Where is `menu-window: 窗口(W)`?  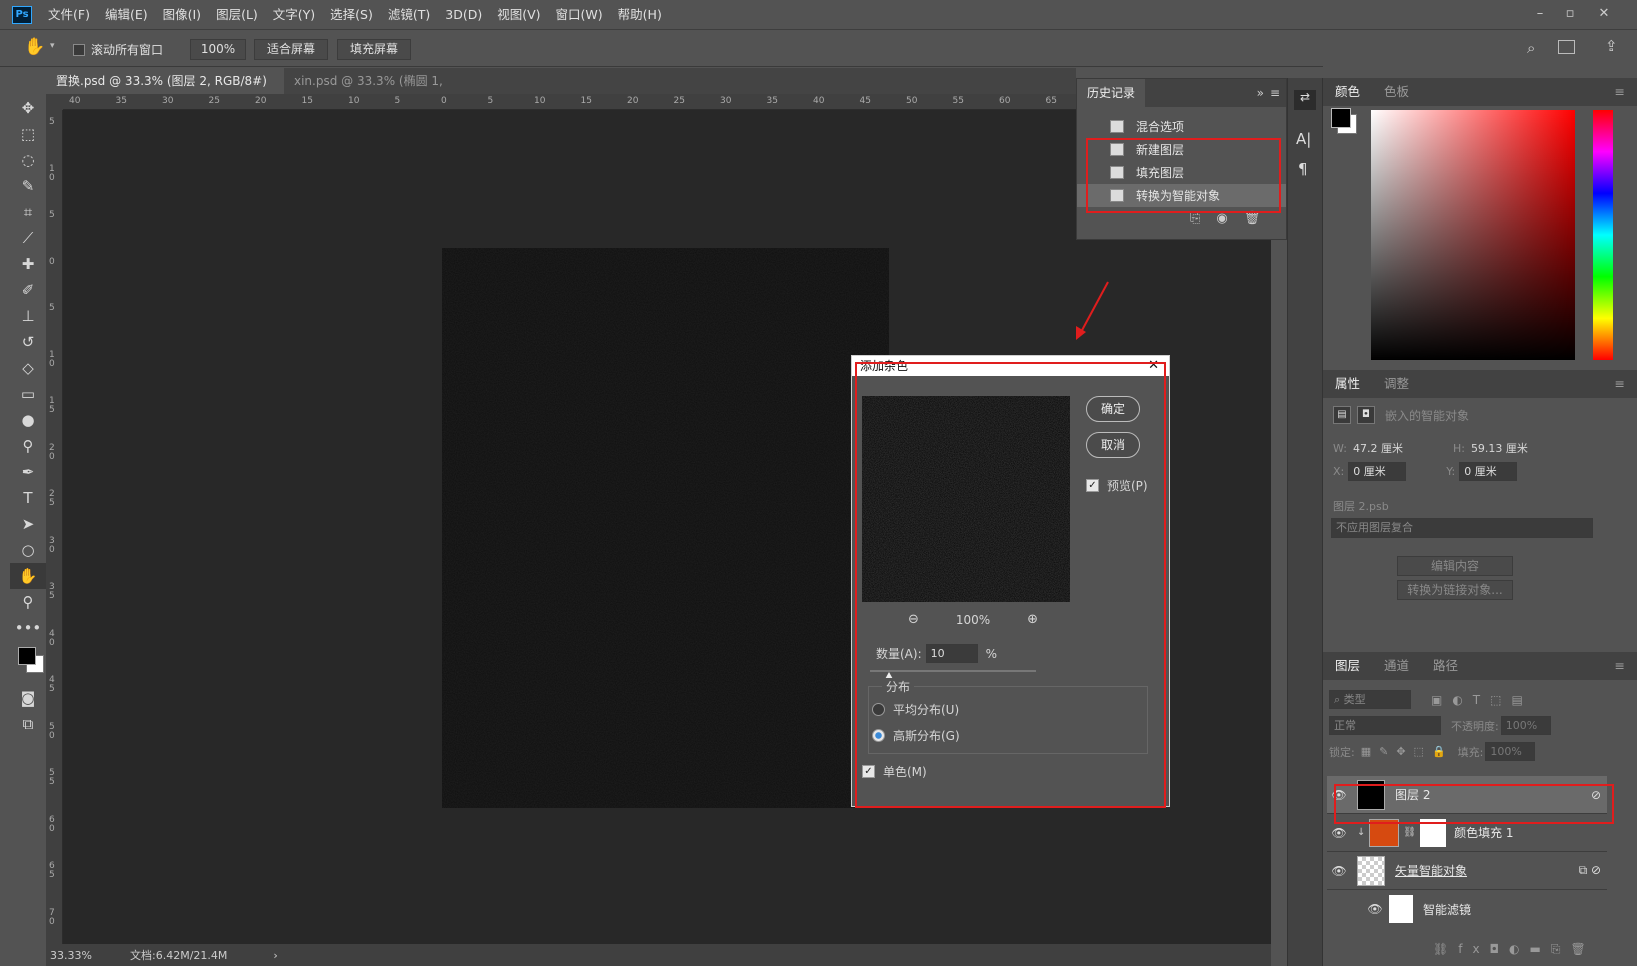
menu-window: 窗口(W) is located at coordinates (579, 15).